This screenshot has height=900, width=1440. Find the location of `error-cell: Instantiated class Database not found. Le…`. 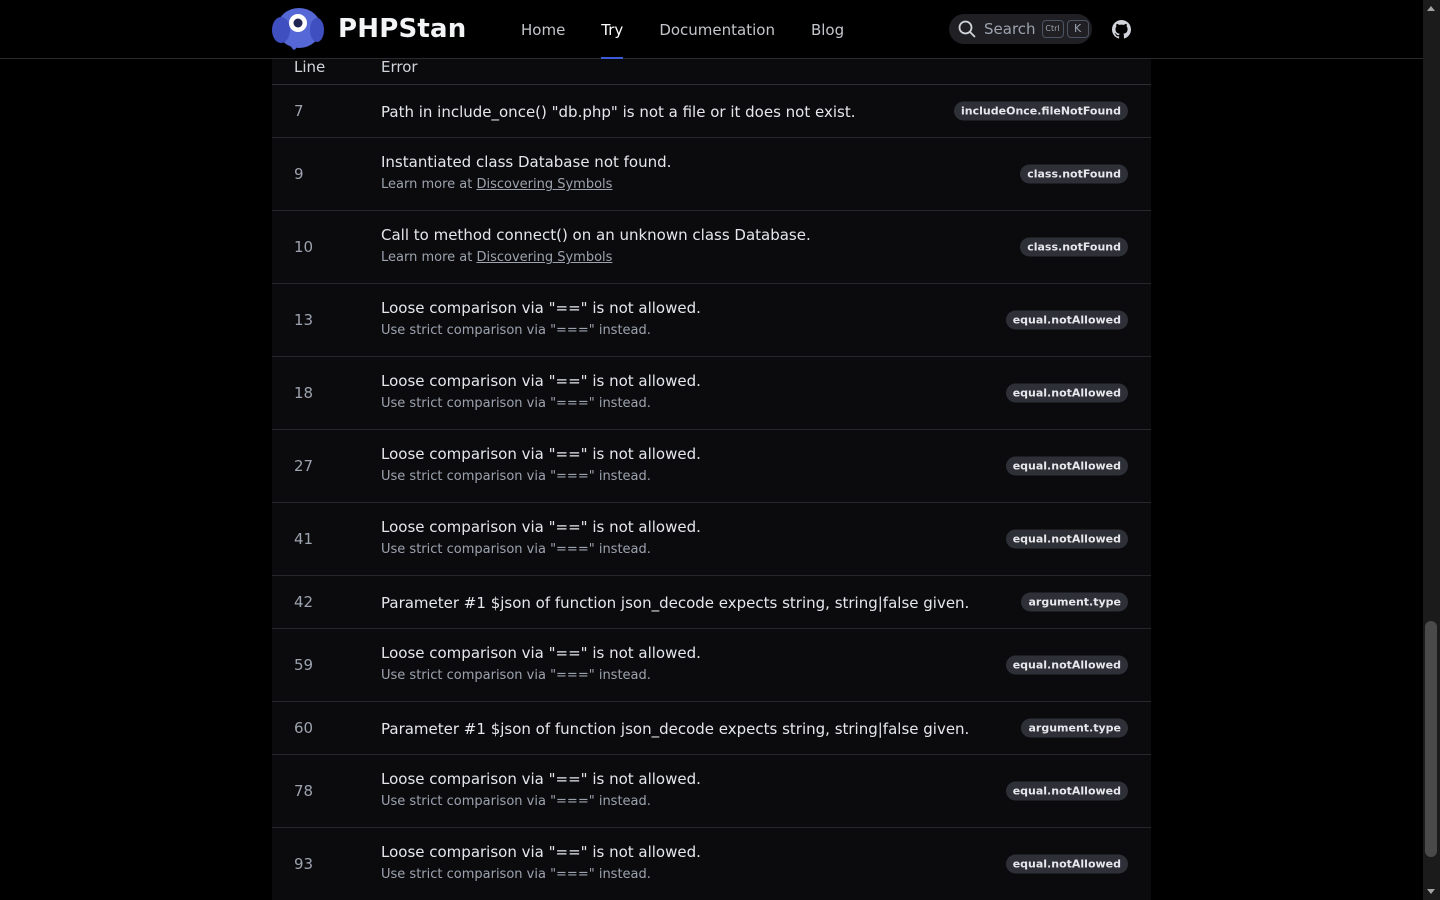

error-cell: Instantiated class Database not found. Le… is located at coordinates (666, 172).